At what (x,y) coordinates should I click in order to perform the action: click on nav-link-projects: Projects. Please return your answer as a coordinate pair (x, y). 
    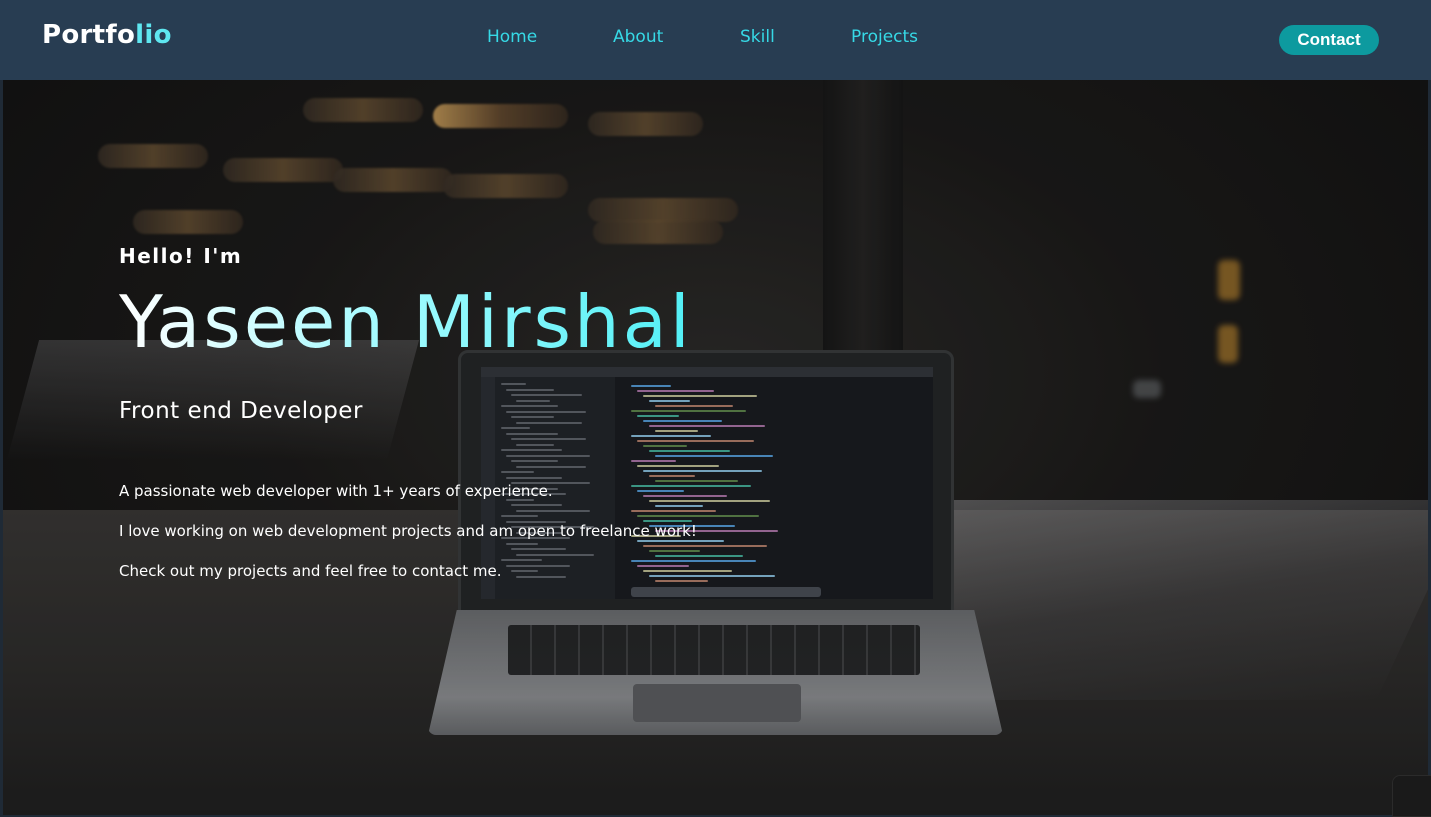
    Looking at the image, I should click on (884, 37).